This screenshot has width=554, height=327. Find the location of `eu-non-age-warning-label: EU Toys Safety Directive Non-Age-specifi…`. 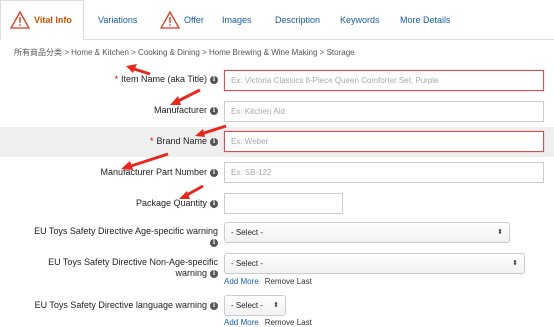

eu-non-age-warning-label: EU Toys Safety Directive Non-Age-specifi… is located at coordinates (133, 267).